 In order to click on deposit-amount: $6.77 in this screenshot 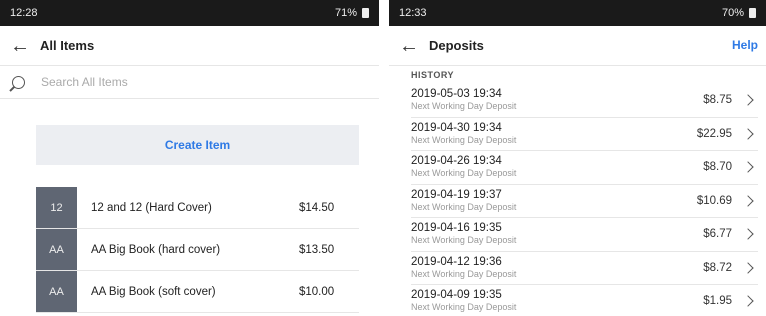, I will do `click(717, 234)`.